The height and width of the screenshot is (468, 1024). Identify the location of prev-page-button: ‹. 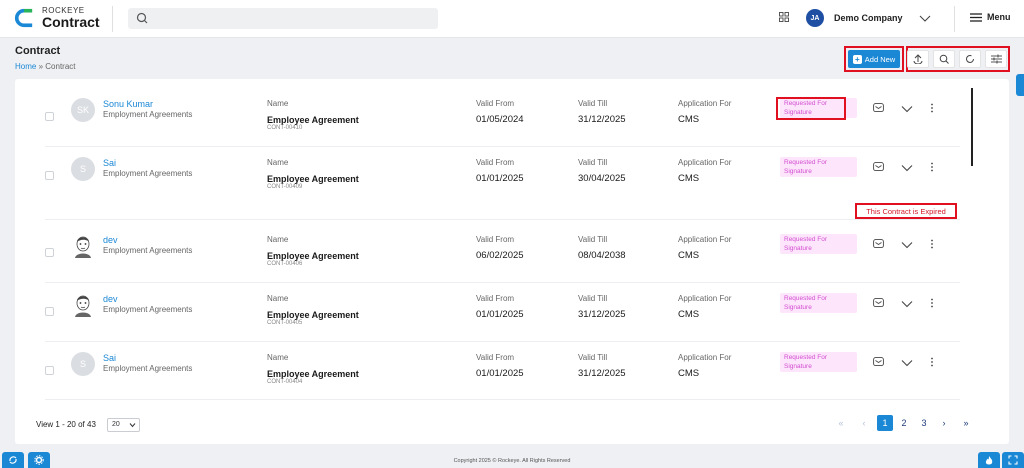
(864, 423).